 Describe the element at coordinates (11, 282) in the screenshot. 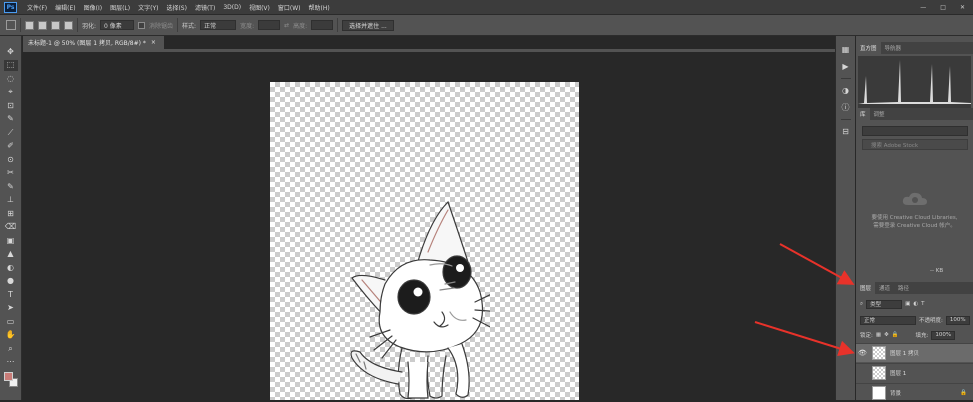

I see `pen-tool-icon: ●` at that location.